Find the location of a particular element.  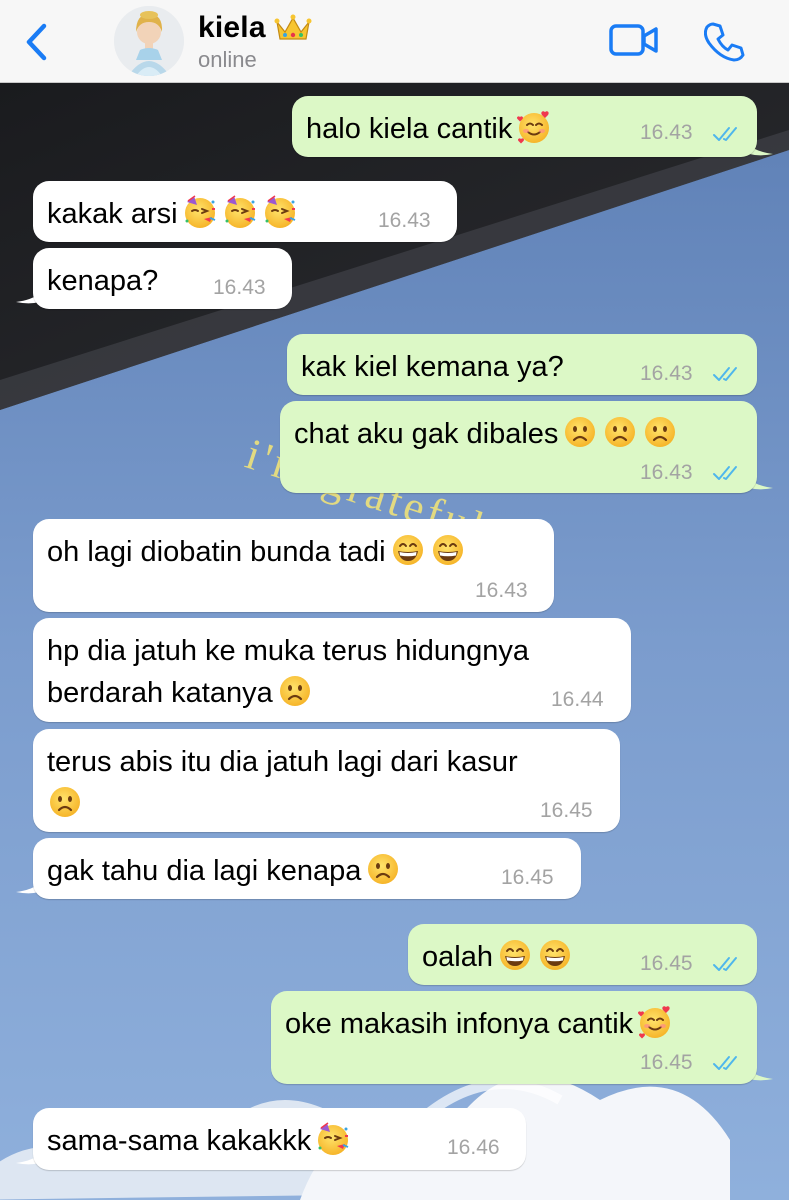

message-line: terus abis itu dia jatuh lagi dari kasur is located at coordinates (282, 762).